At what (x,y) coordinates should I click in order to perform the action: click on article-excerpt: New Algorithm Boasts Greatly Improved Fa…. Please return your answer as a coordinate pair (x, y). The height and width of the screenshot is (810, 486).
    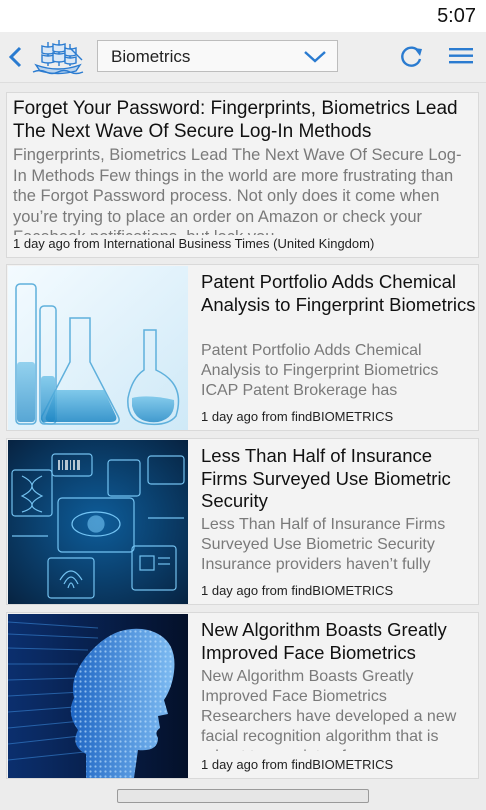
    Looking at the image, I should click on (329, 709).